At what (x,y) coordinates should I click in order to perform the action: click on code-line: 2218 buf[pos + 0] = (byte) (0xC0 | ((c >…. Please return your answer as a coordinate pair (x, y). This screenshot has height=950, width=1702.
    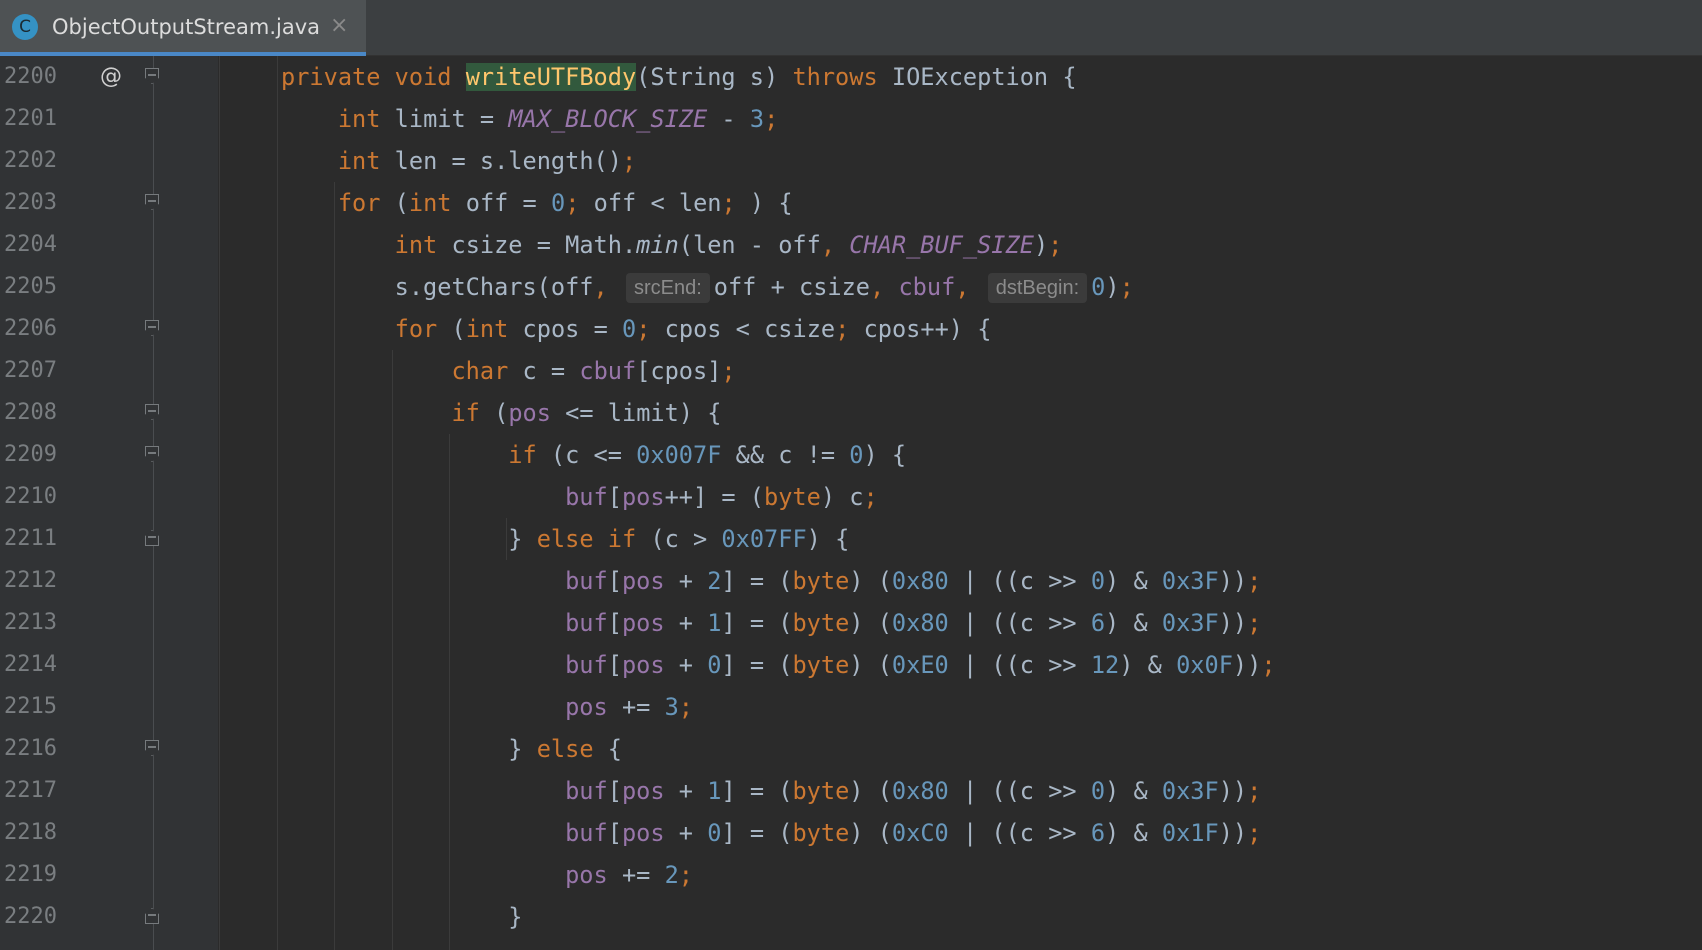
    Looking at the image, I should click on (851, 833).